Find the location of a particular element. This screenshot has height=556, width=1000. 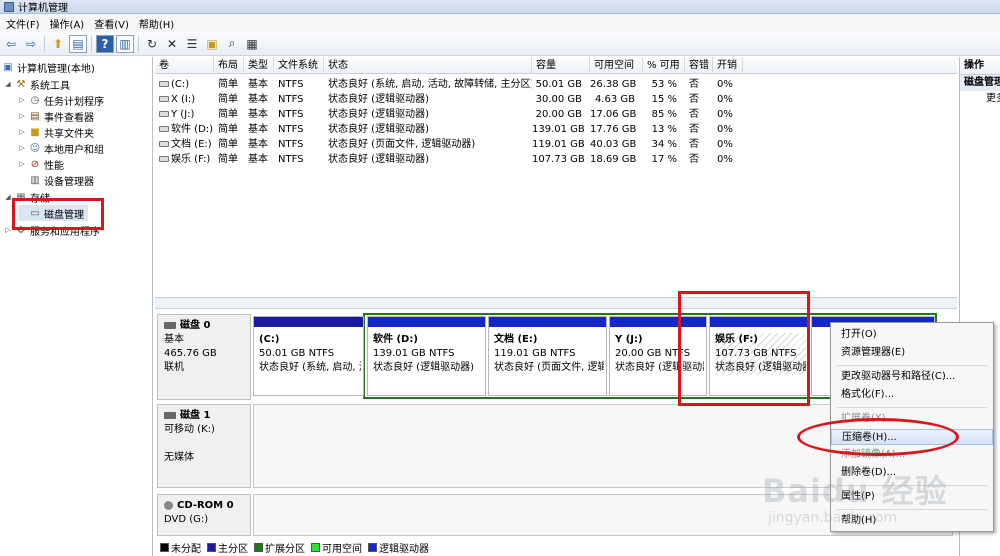

cell-volume: Y (J:) is located at coordinates (184, 114).